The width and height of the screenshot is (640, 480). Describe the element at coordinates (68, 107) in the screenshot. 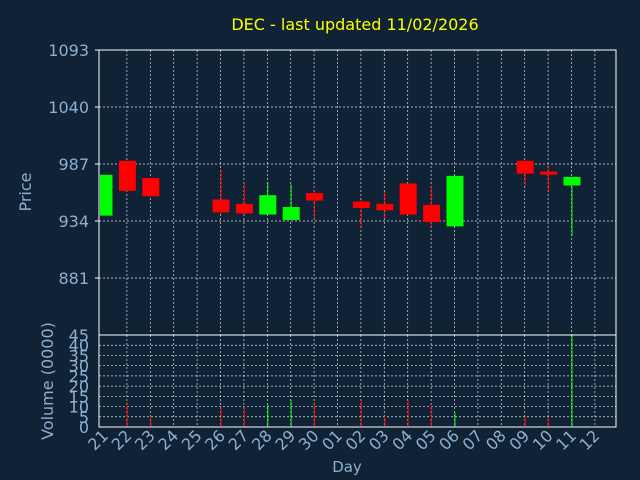

I see `price-y-tick-label: 1040` at that location.